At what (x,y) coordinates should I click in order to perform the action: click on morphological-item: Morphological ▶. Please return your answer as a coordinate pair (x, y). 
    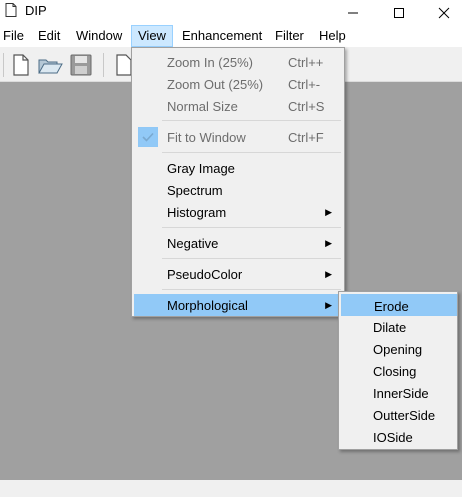
    Looking at the image, I should click on (238, 305).